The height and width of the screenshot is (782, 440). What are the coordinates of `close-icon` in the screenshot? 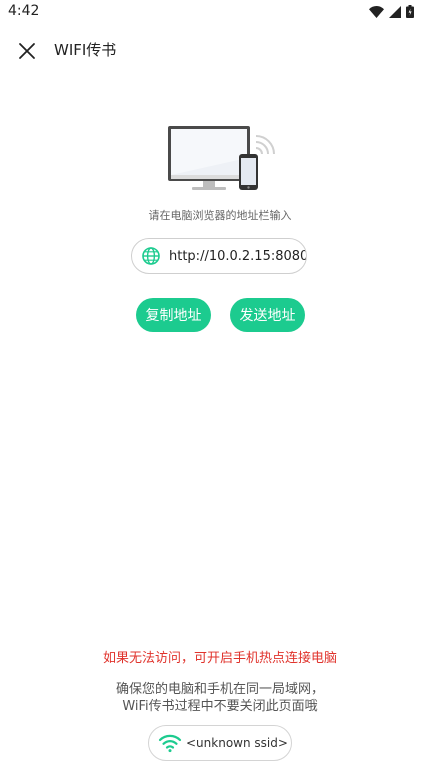 It's located at (27, 51).